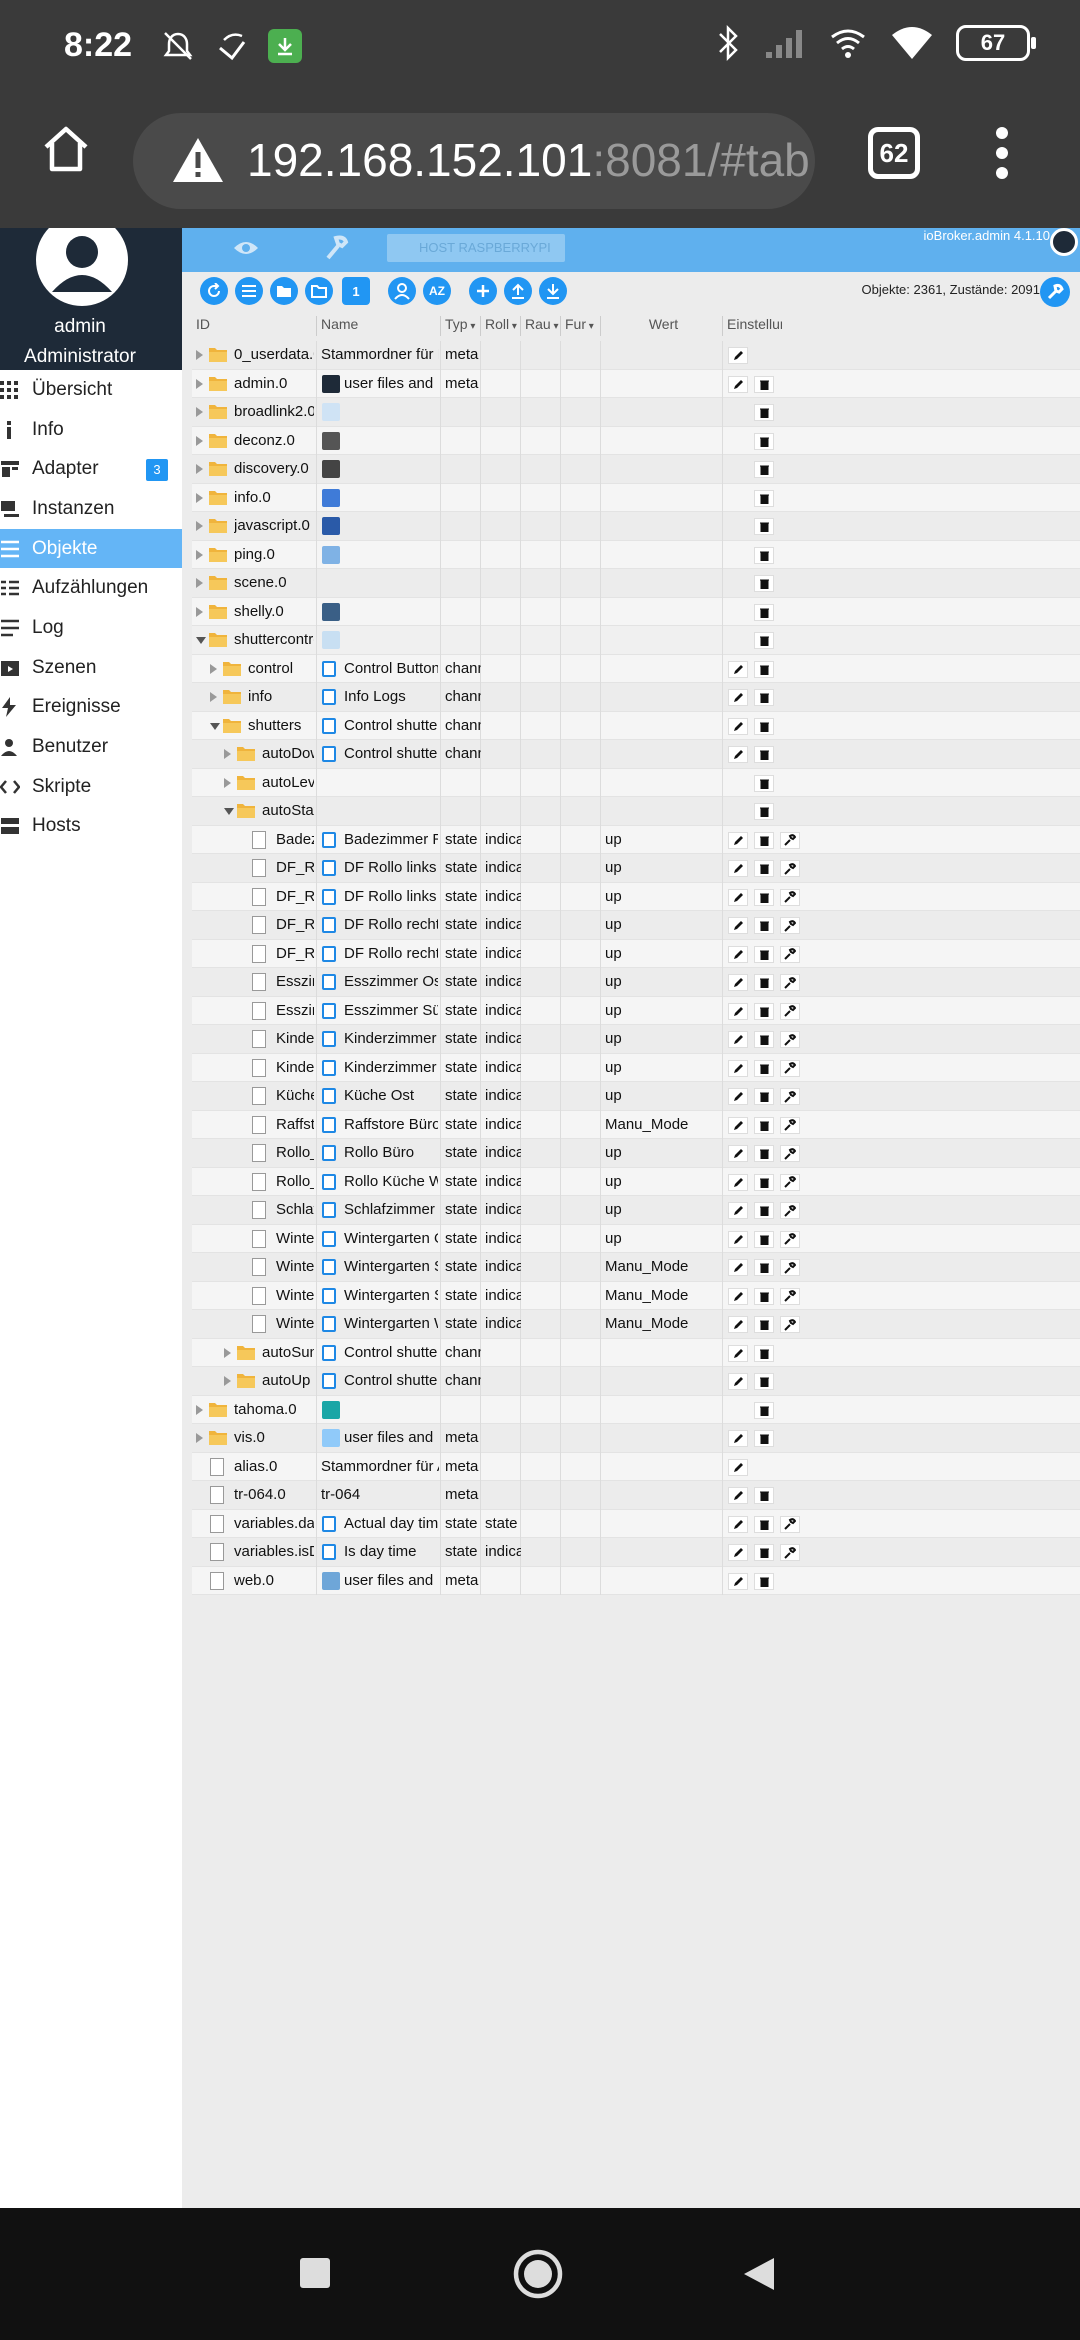 Image resolution: width=1080 pixels, height=2340 pixels. I want to click on table-row: Küche_Ost Küche Ost state indicato up, so click(636, 1096).